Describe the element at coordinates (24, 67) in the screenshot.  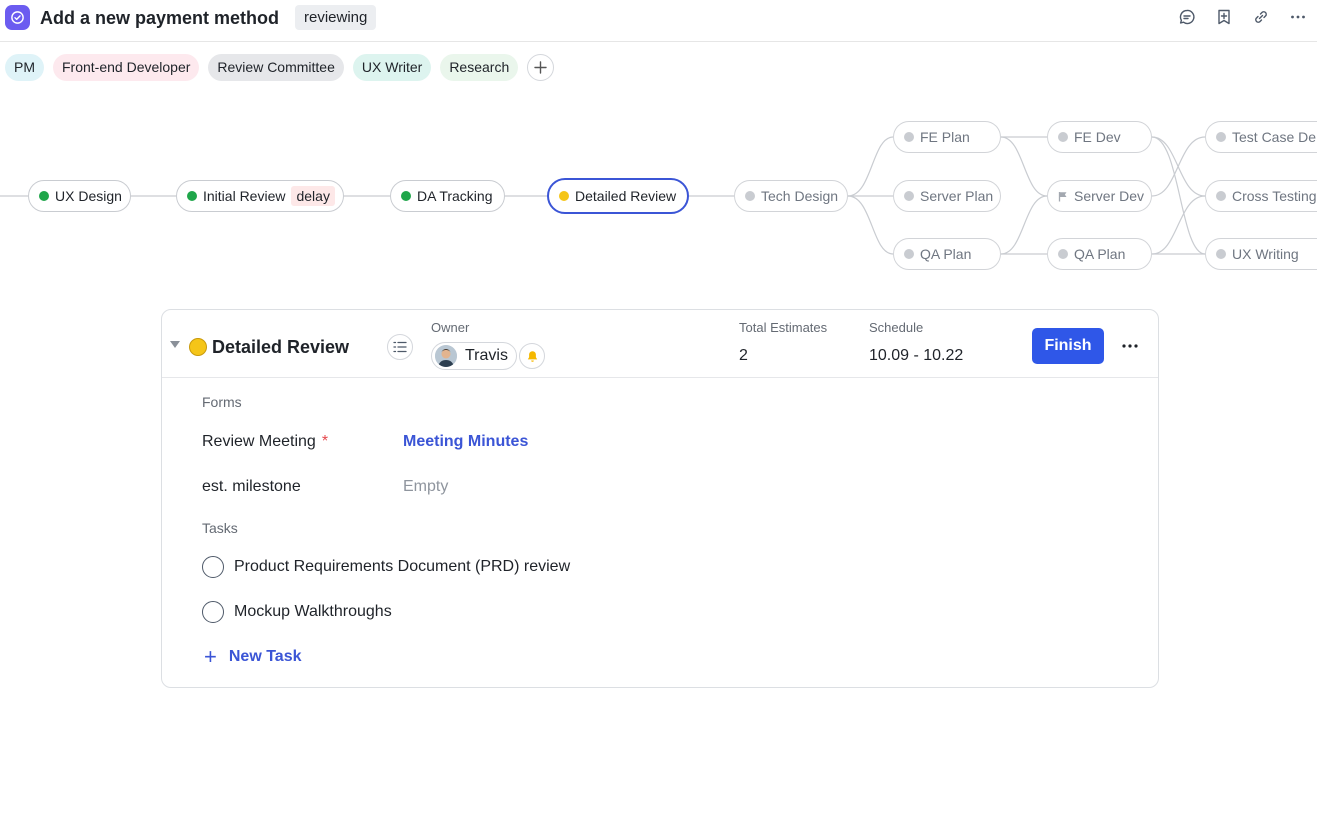
I see `role-tag-pm: PM` at that location.